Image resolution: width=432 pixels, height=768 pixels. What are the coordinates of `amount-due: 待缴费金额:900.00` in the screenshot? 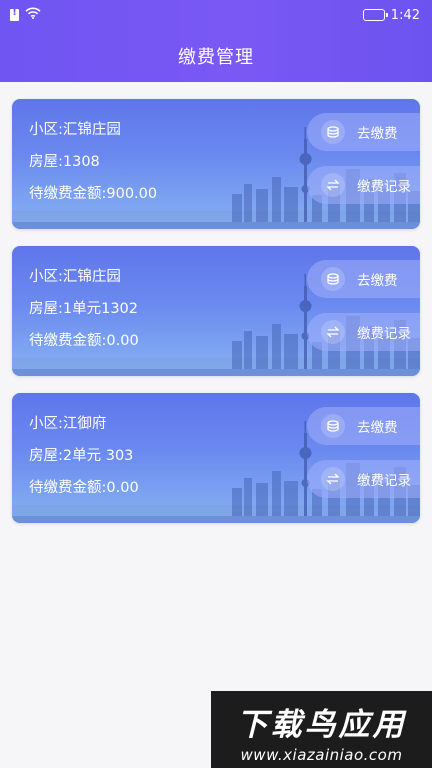 It's located at (93, 194).